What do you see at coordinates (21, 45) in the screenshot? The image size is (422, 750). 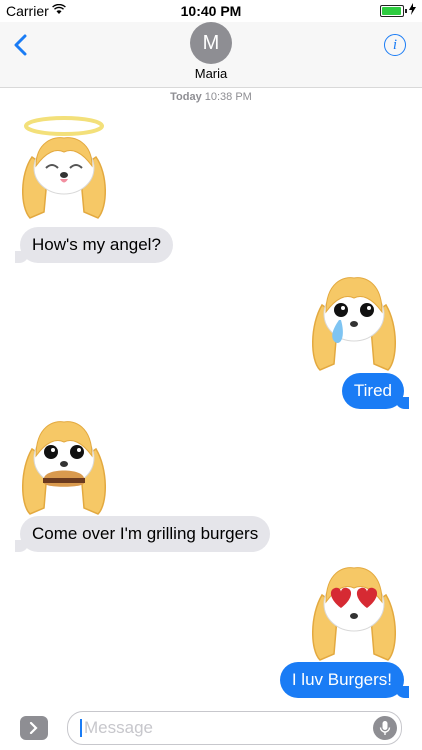 I see `chevron-left-icon` at bounding box center [21, 45].